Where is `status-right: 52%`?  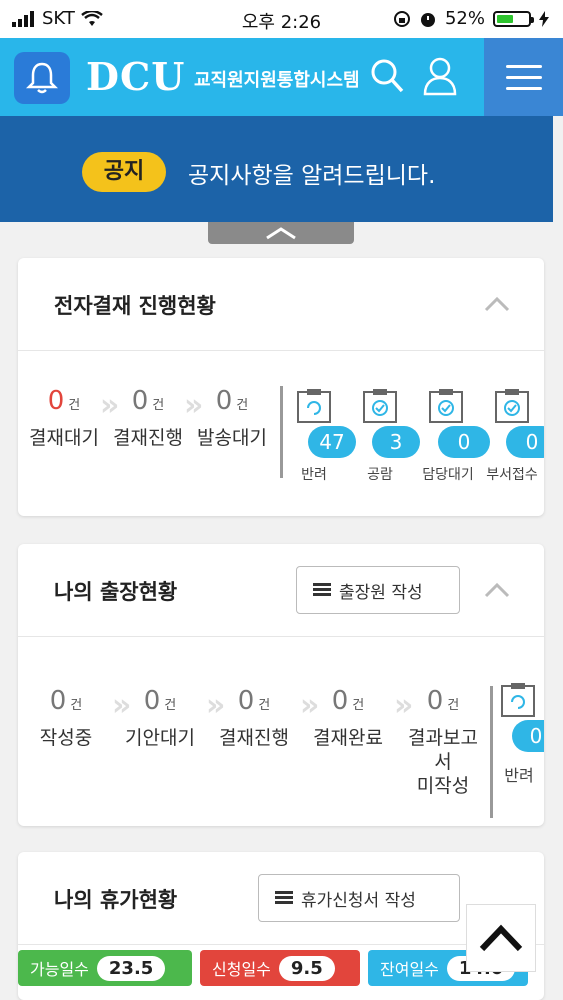
status-right: 52% is located at coordinates (471, 18).